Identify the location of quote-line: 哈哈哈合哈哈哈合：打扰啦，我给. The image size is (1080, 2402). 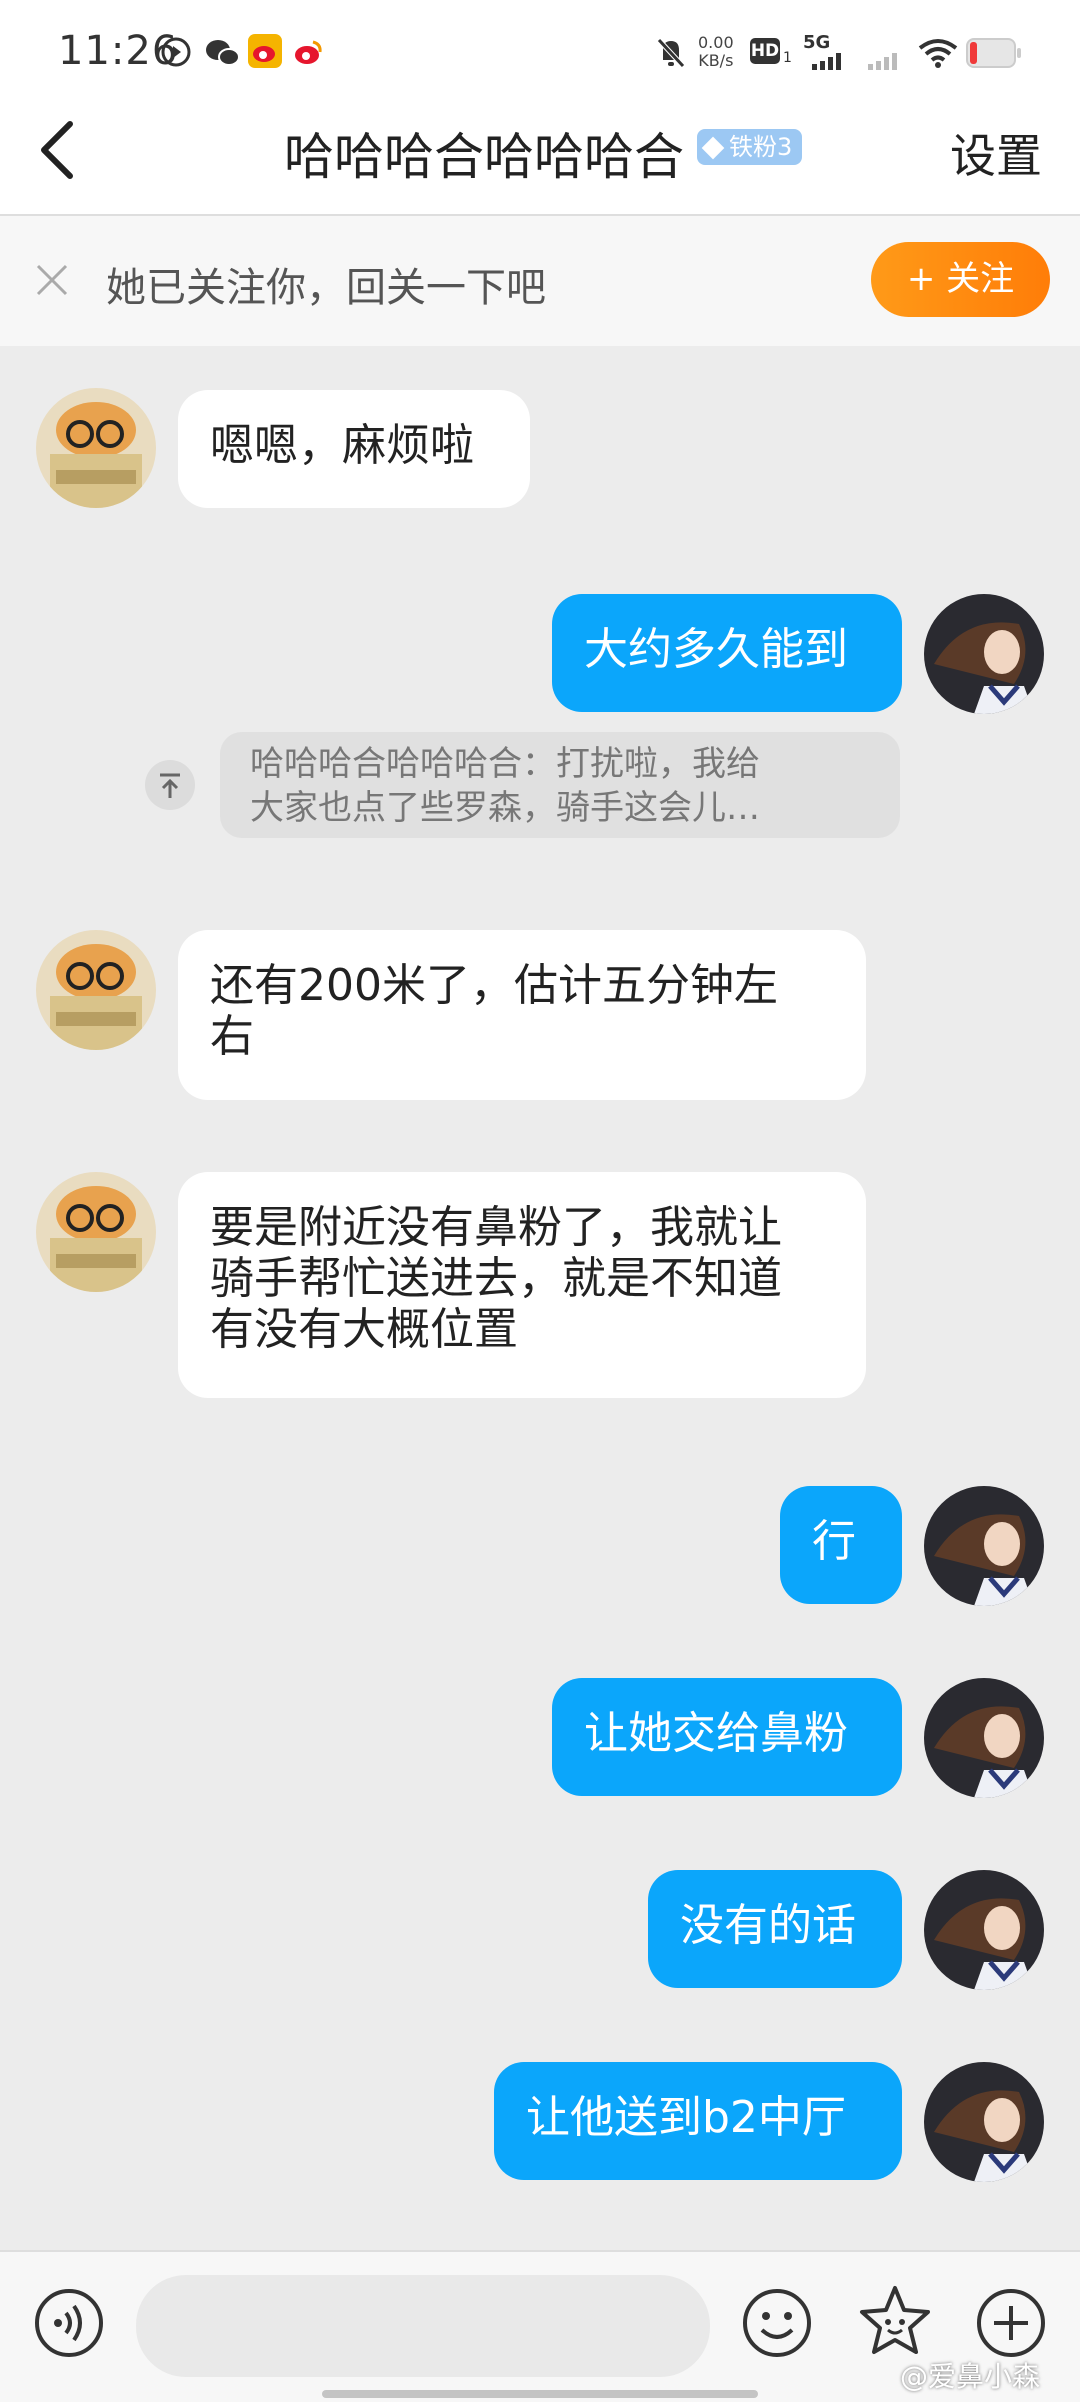
(505, 764).